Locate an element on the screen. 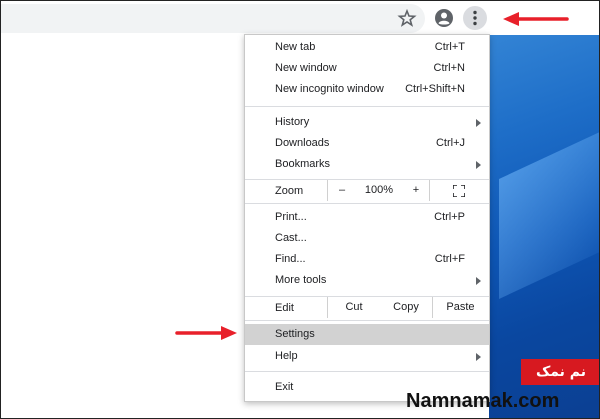 The image size is (600, 419). watermark-site: Namnamak.com is located at coordinates (483, 401).